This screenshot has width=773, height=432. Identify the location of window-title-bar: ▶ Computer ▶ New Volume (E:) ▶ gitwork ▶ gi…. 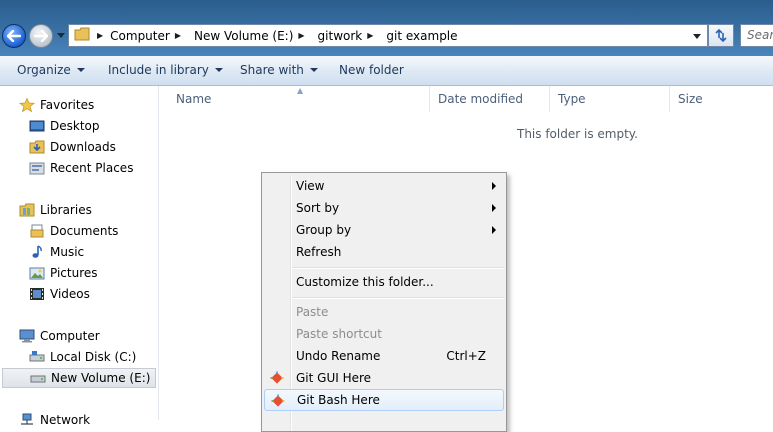
(386, 28).